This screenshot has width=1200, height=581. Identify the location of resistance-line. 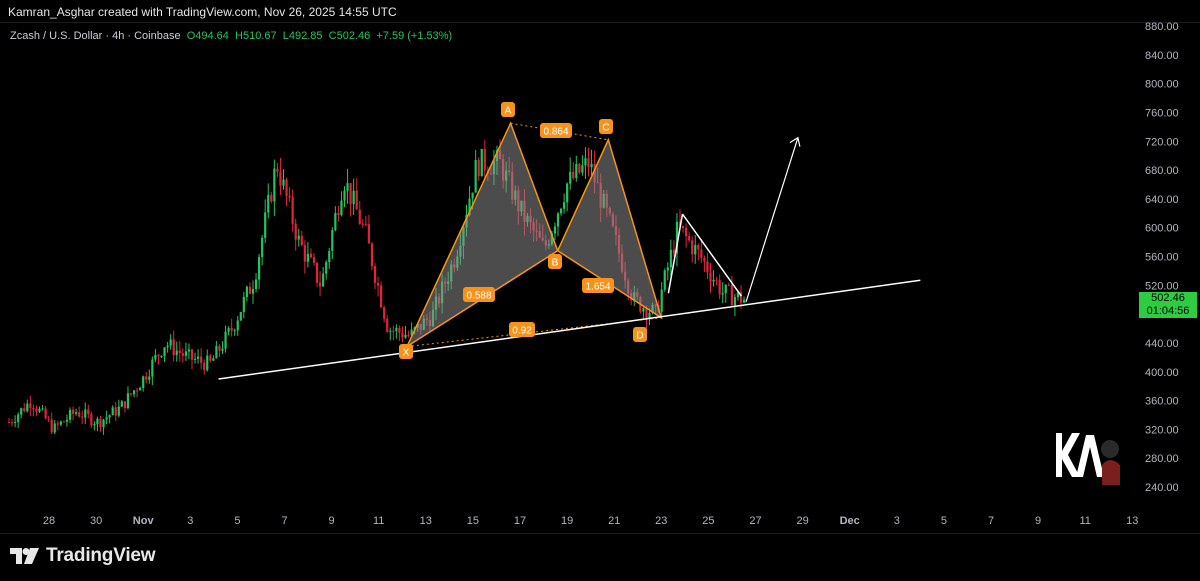
(711, 255).